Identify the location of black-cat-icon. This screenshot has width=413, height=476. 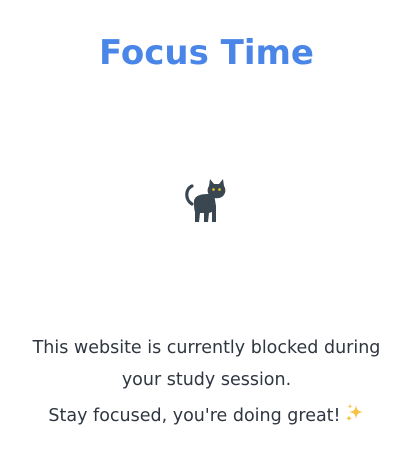
(205, 201).